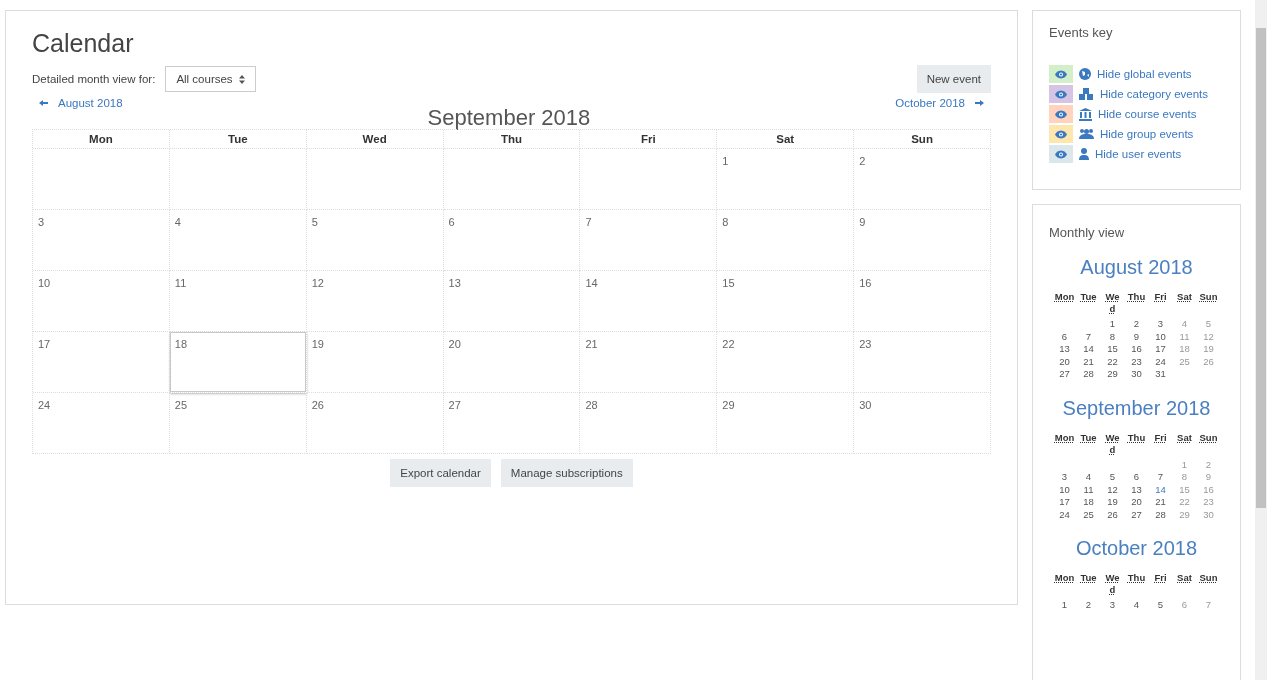 This screenshot has height=680, width=1267. What do you see at coordinates (649, 301) in the screenshot?
I see `day-cell: 14` at bounding box center [649, 301].